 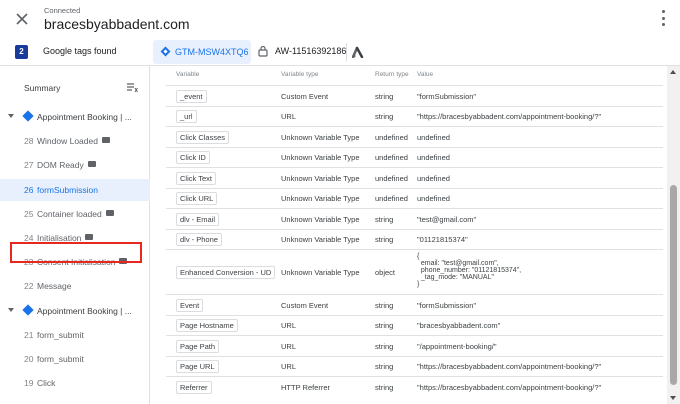 I want to click on event-label: Message, so click(x=54, y=286).